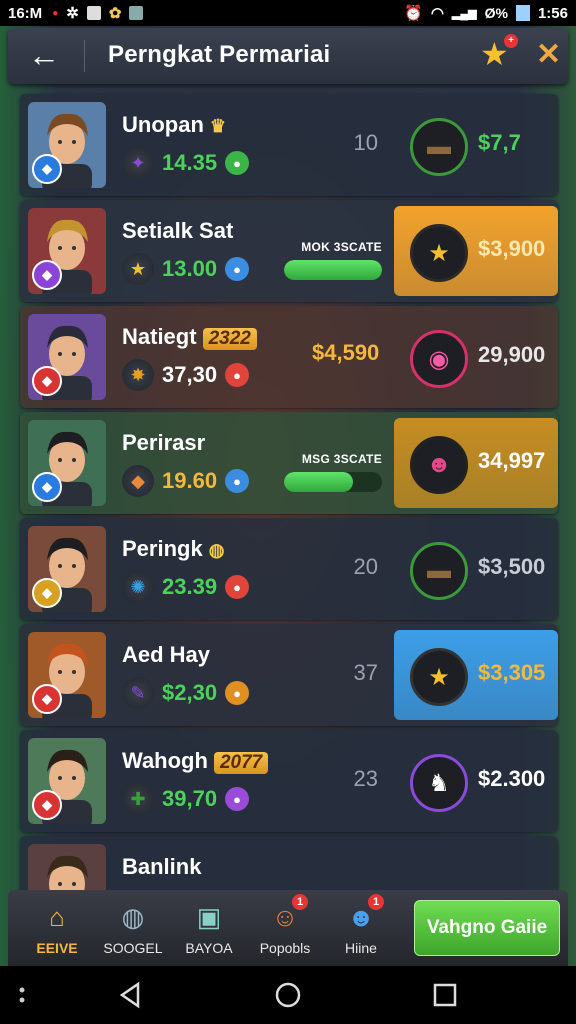 The image size is (576, 1024). What do you see at coordinates (186, 587) in the screenshot?
I see `player-stat: ✺ 23.39 ●` at bounding box center [186, 587].